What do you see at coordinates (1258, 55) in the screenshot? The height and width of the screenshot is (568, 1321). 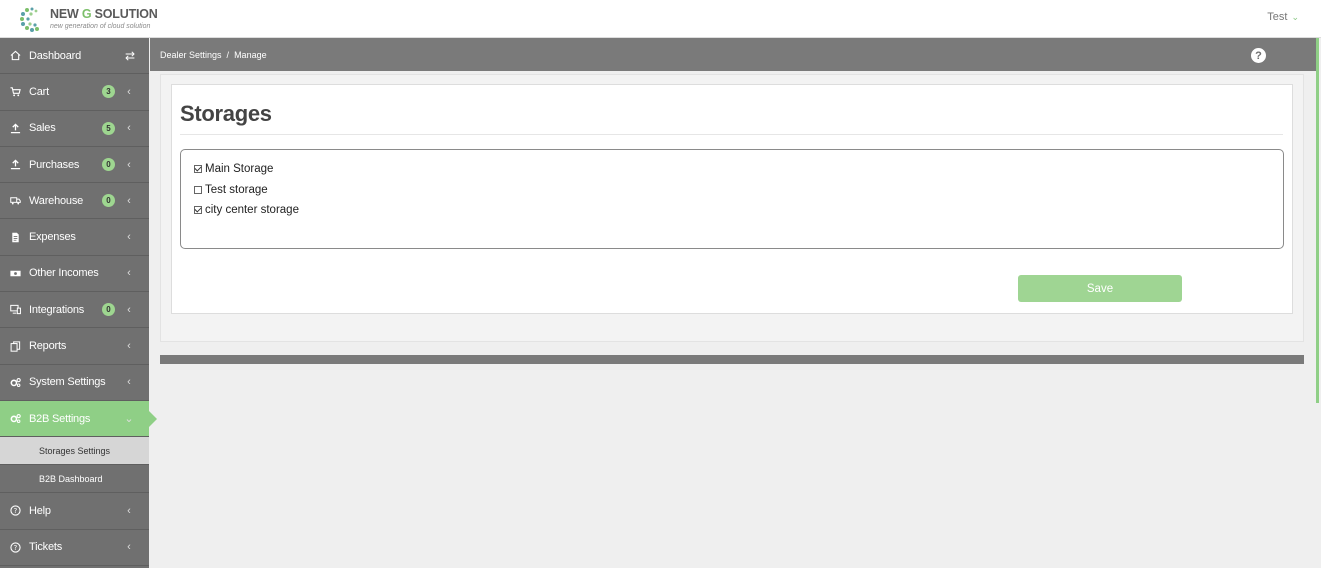 I see `help-icon: ?` at bounding box center [1258, 55].